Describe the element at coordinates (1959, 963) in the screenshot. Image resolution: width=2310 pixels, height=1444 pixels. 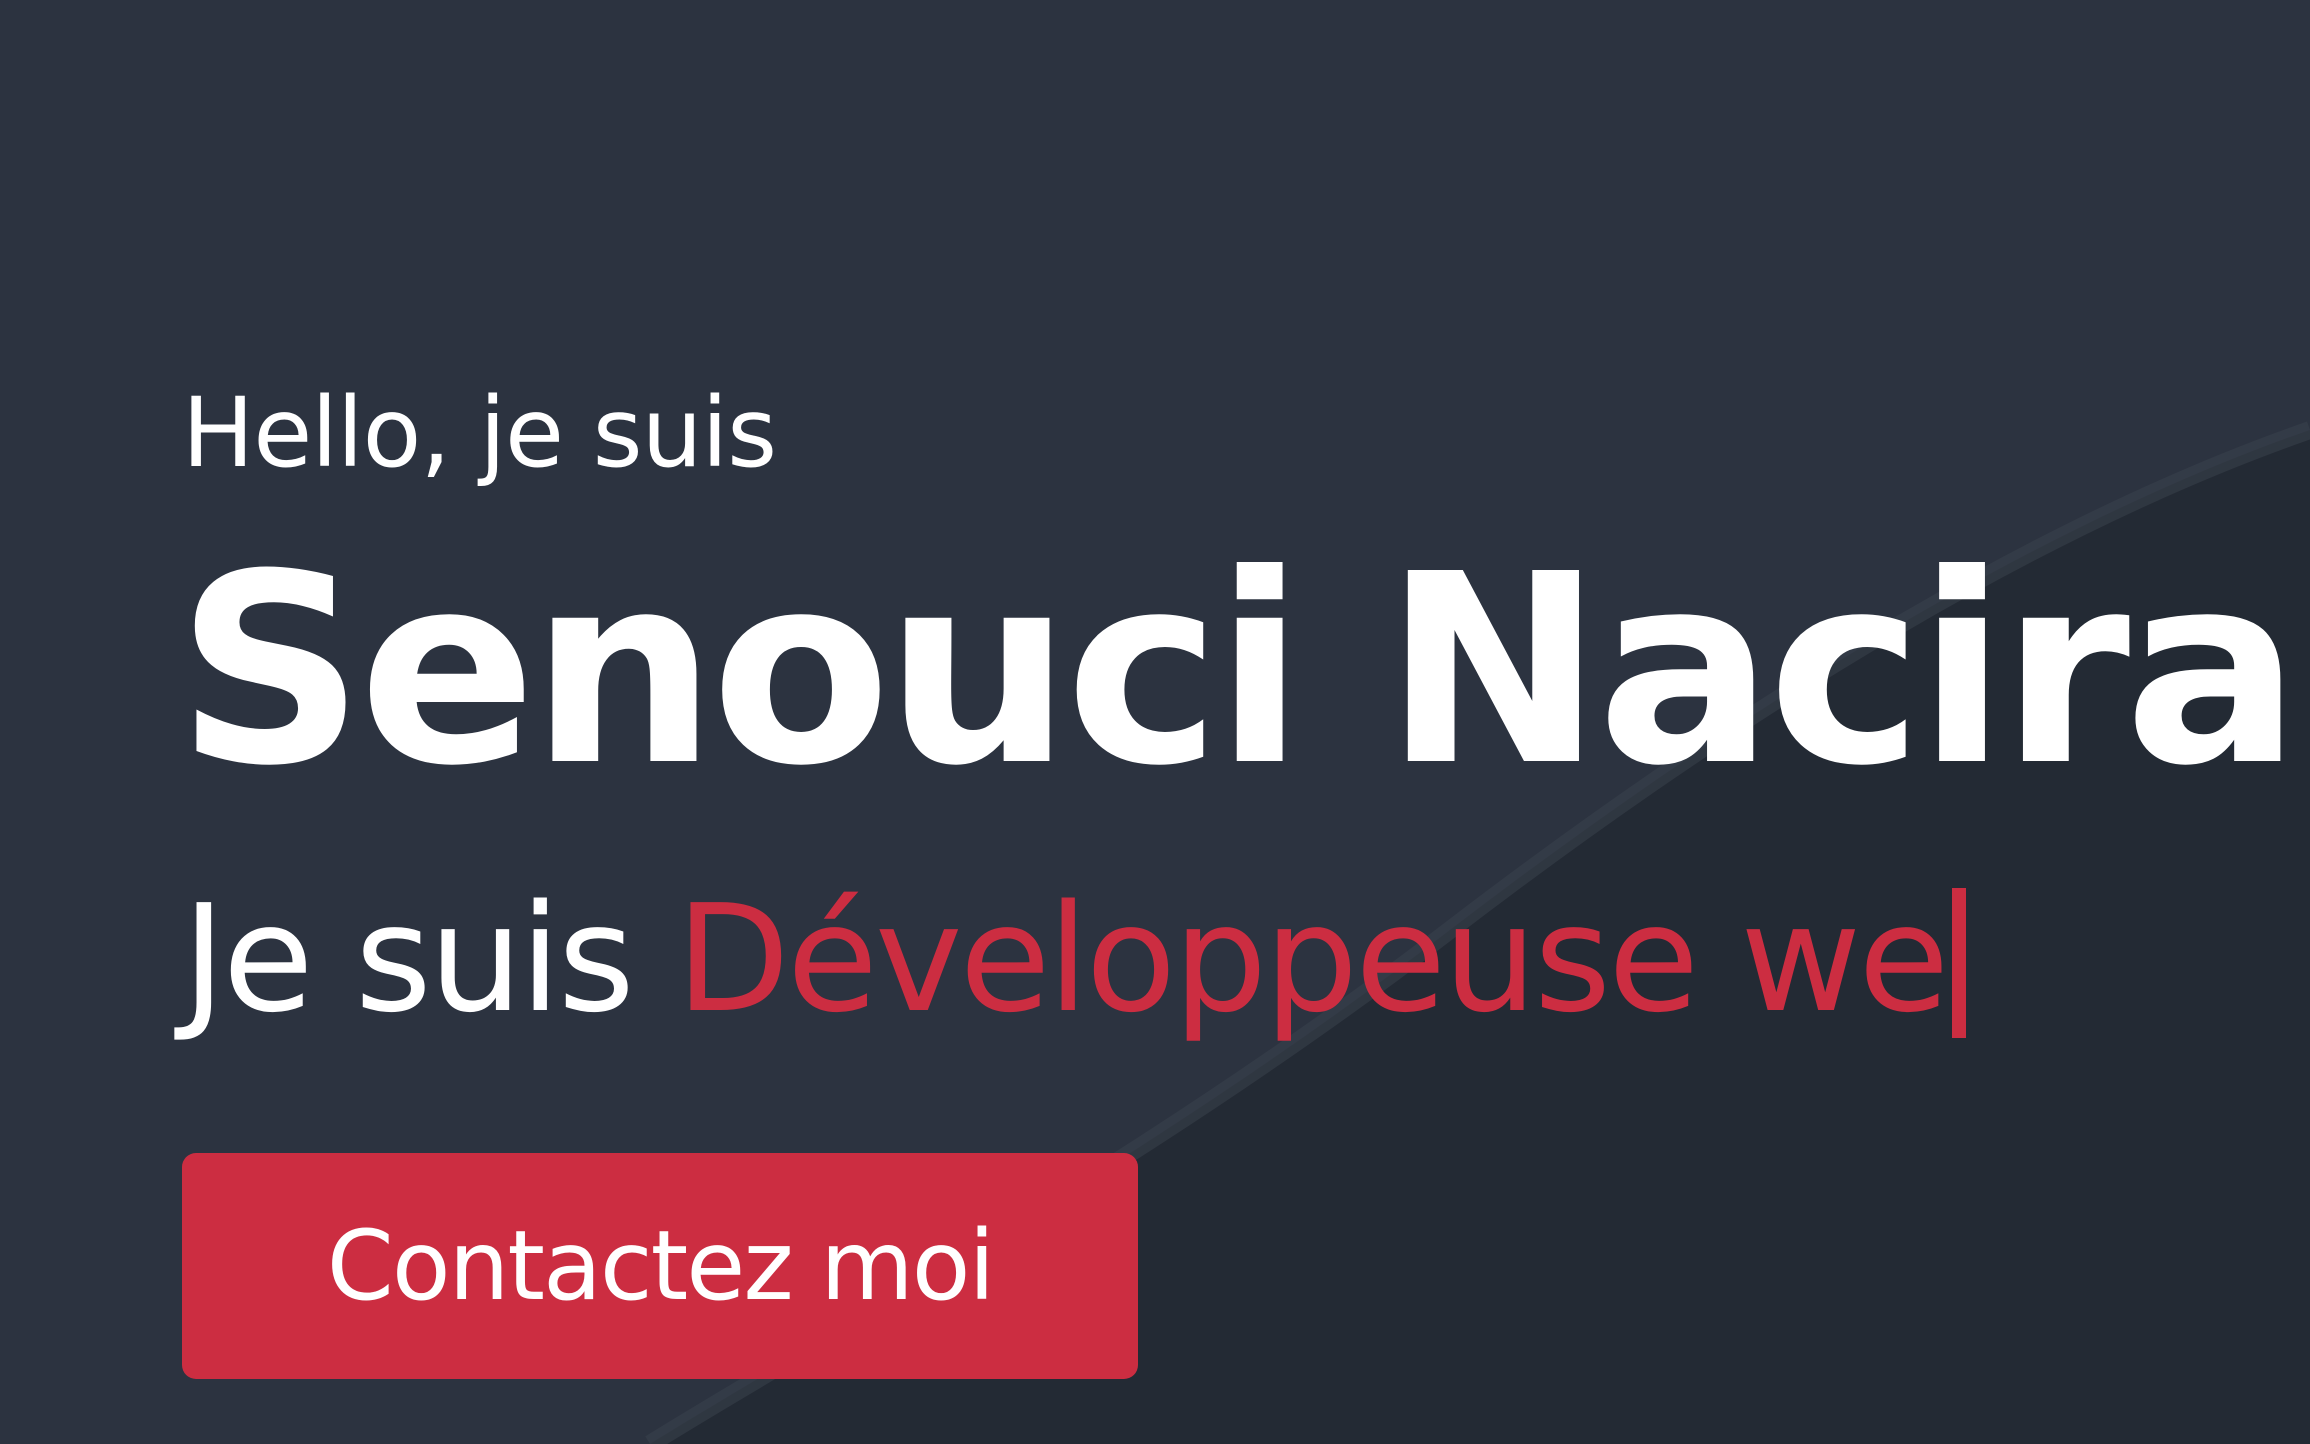
I see `typing-cursor` at that location.